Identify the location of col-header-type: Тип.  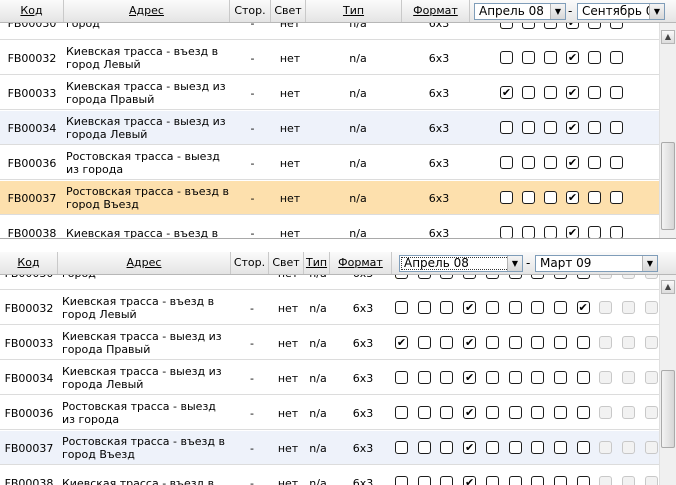
(354, 11).